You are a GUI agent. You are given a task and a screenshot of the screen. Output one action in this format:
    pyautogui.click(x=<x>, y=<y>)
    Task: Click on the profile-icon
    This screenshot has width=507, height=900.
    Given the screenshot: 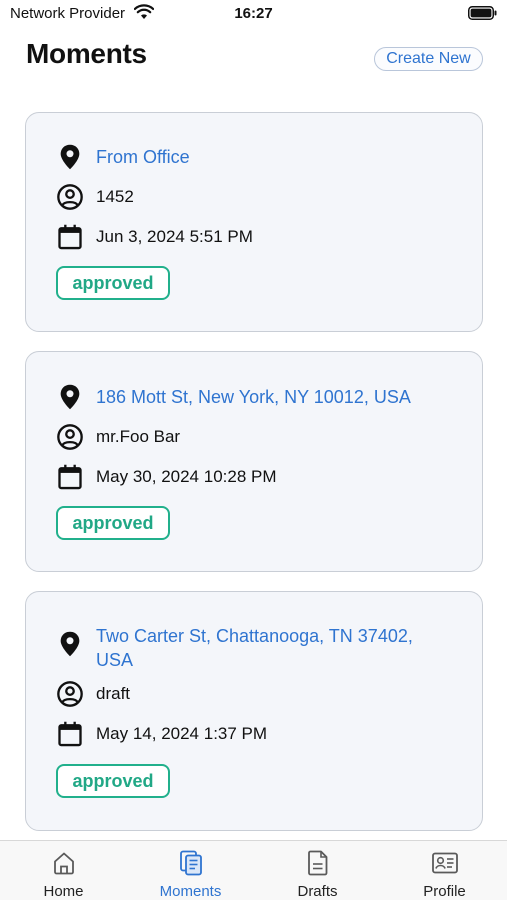 What is the action you would take?
    pyautogui.click(x=444, y=863)
    